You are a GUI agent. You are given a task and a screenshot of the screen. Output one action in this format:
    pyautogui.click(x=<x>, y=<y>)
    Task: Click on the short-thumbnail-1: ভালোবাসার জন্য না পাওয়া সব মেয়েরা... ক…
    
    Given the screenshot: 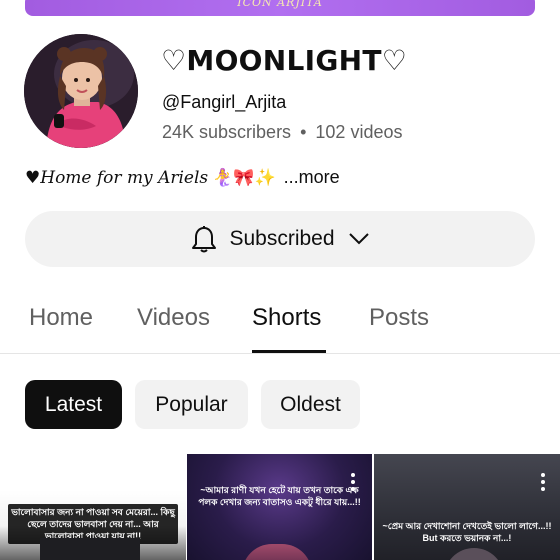 What is the action you would take?
    pyautogui.click(x=93, y=507)
    